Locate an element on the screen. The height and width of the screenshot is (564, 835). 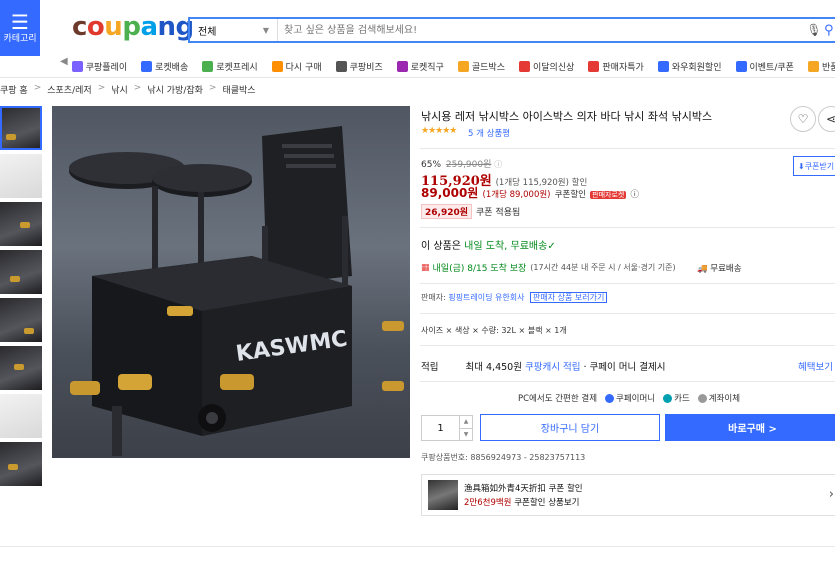
breadcrumb-item: 스포츠/레저 is located at coordinates (69, 89).